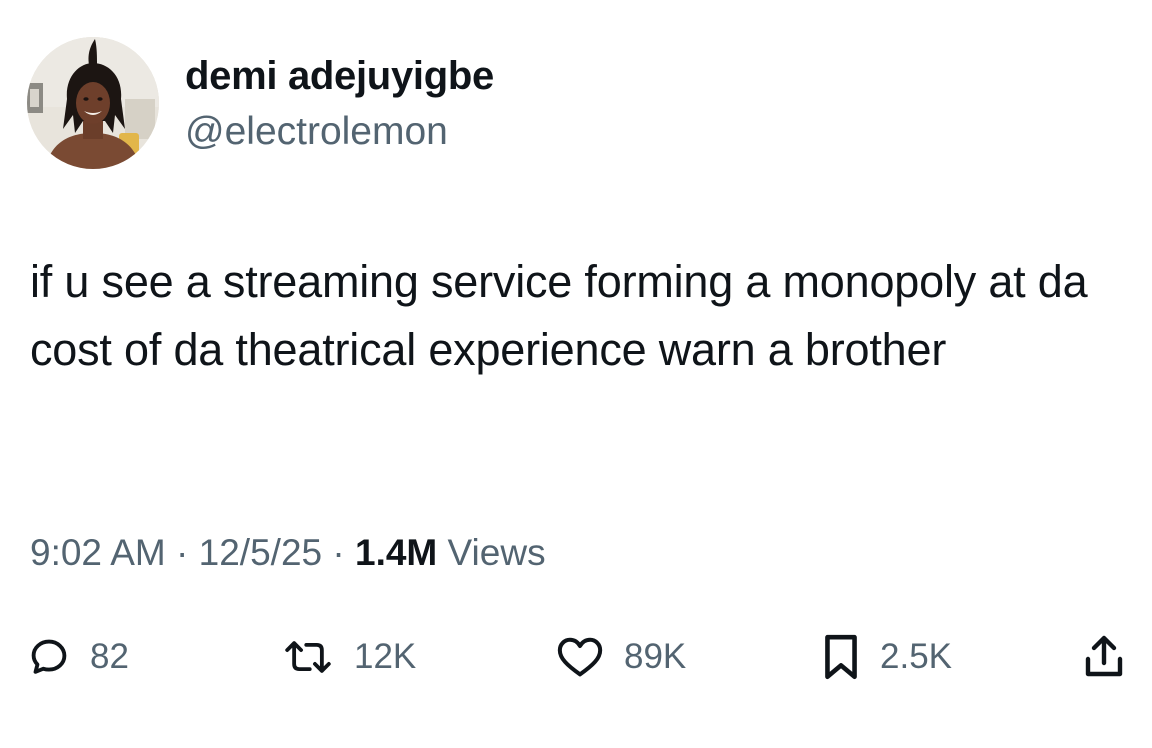 This screenshot has height=748, width=1152. I want to click on retweet-count: 12K, so click(385, 656).